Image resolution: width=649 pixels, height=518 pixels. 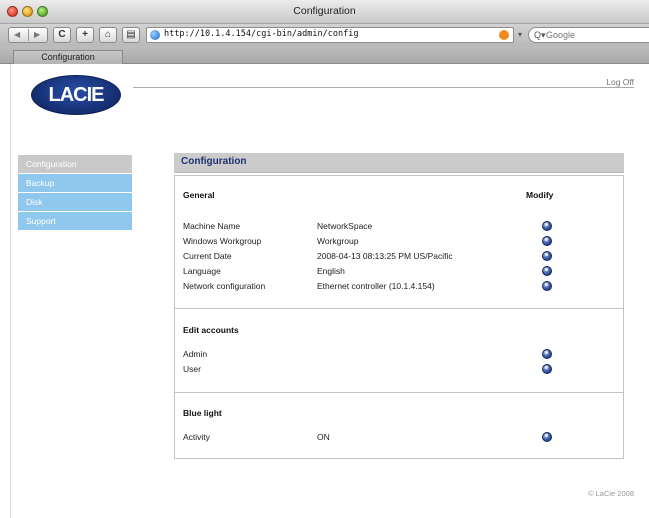 I want to click on row-label: Network configuration, so click(x=224, y=286).